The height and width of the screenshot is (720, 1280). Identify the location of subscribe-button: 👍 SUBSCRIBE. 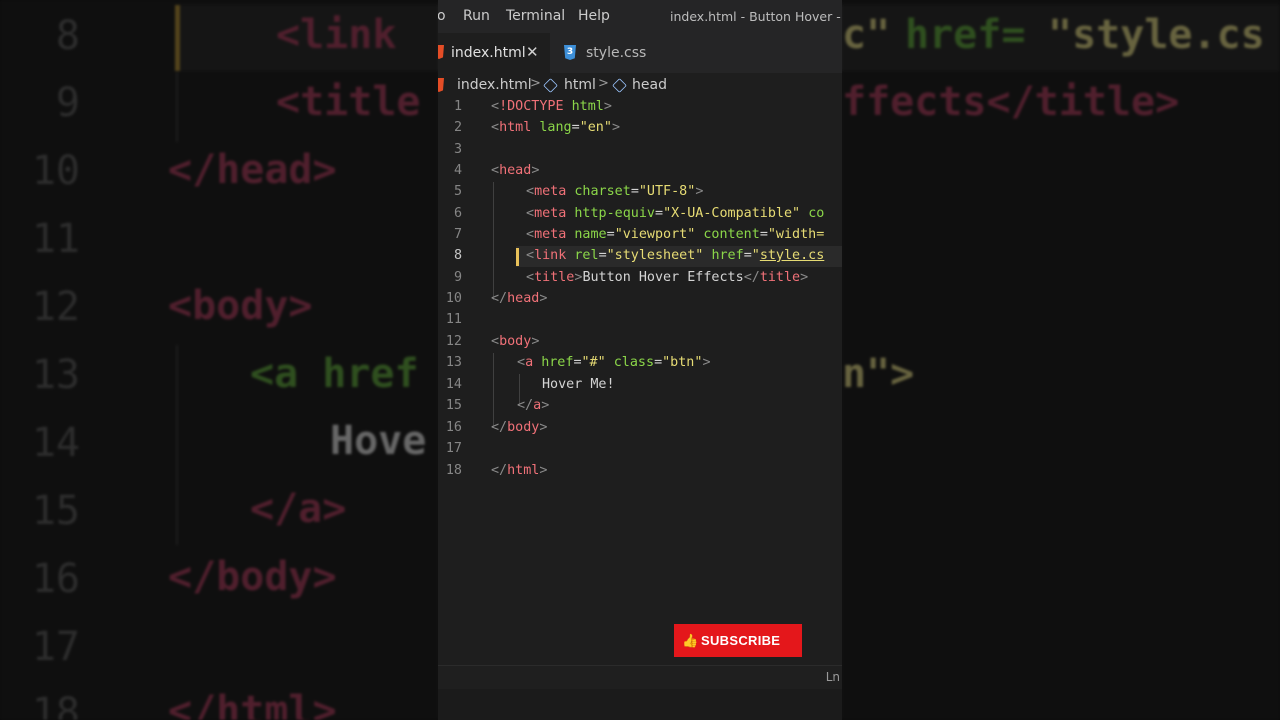
(738, 640).